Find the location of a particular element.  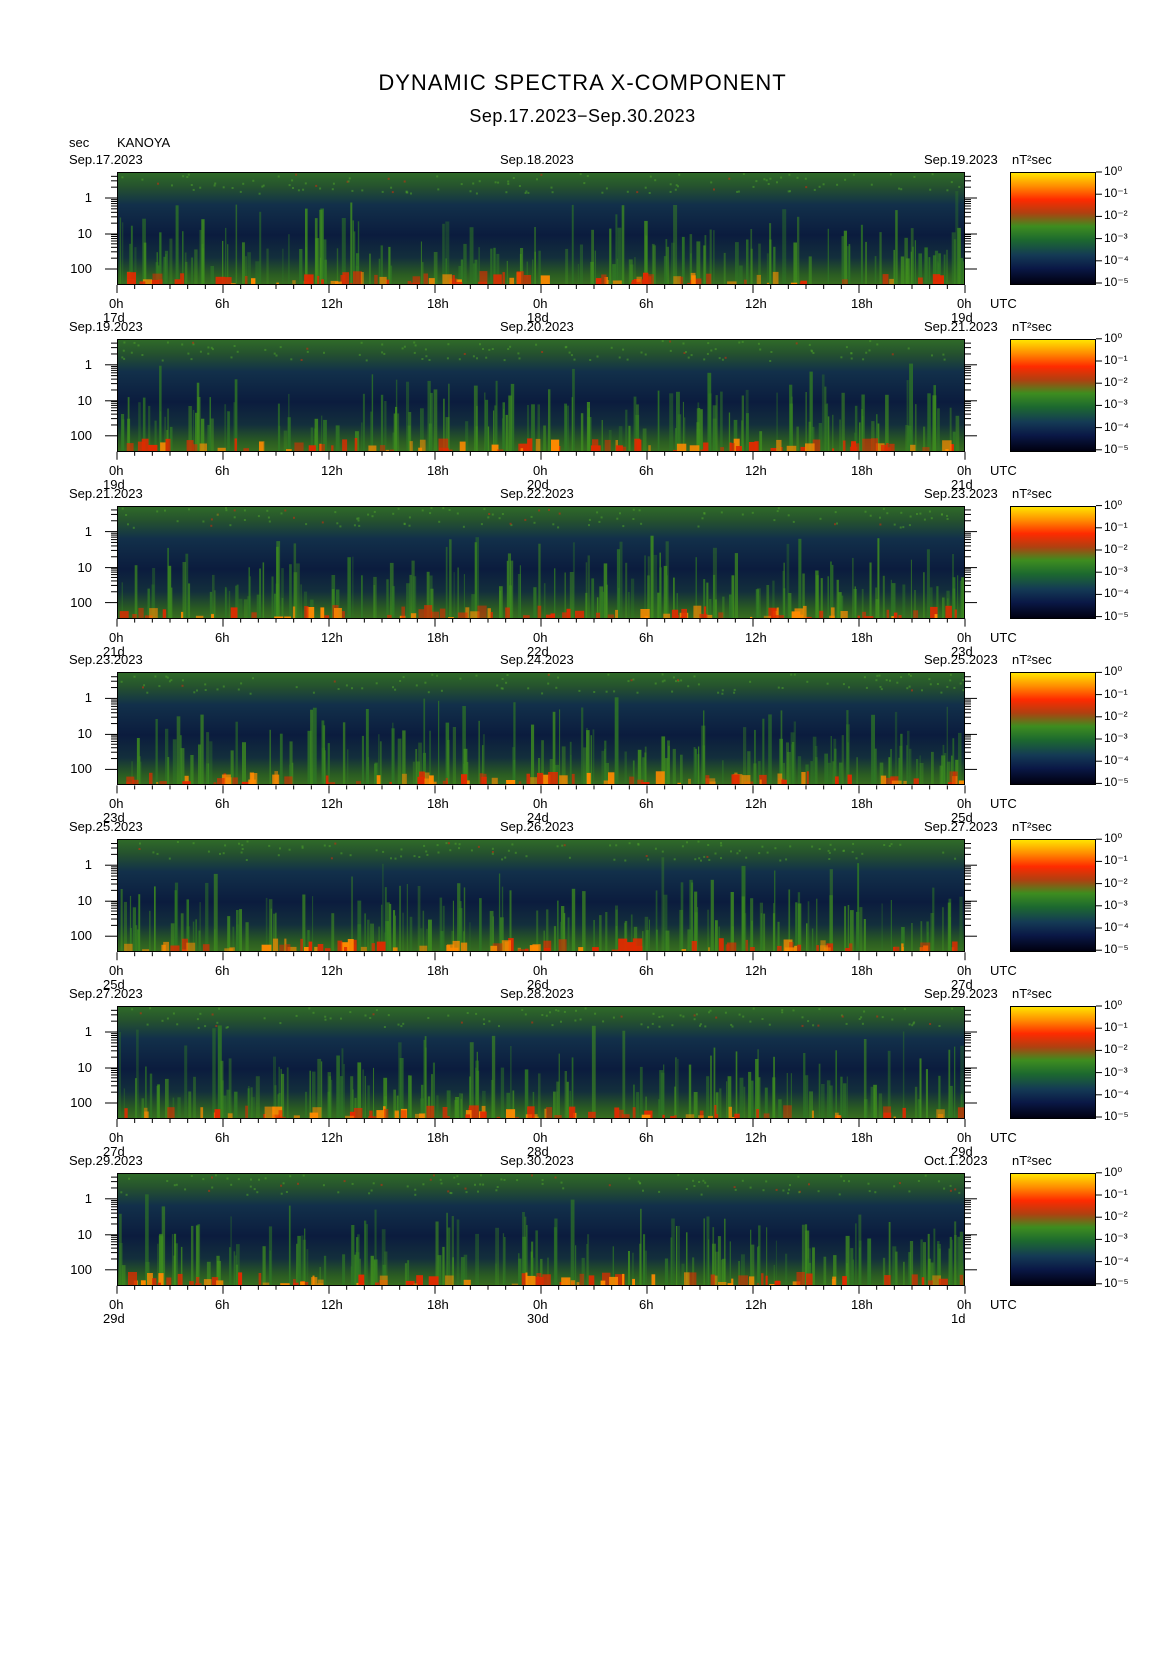

colorbar-tick-label: 10⁻¹ is located at coordinates (1116, 860).